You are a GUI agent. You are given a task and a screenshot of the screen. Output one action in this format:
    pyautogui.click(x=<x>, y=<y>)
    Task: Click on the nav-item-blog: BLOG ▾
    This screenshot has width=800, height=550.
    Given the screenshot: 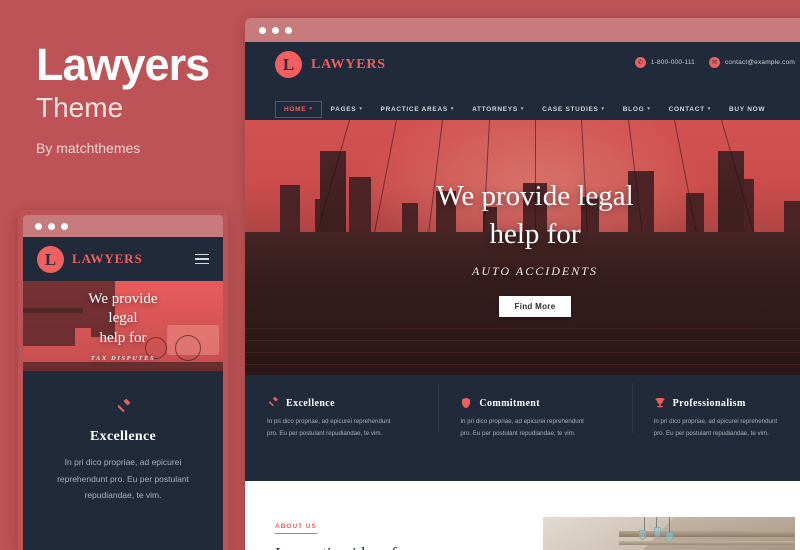 What is the action you would take?
    pyautogui.click(x=637, y=109)
    